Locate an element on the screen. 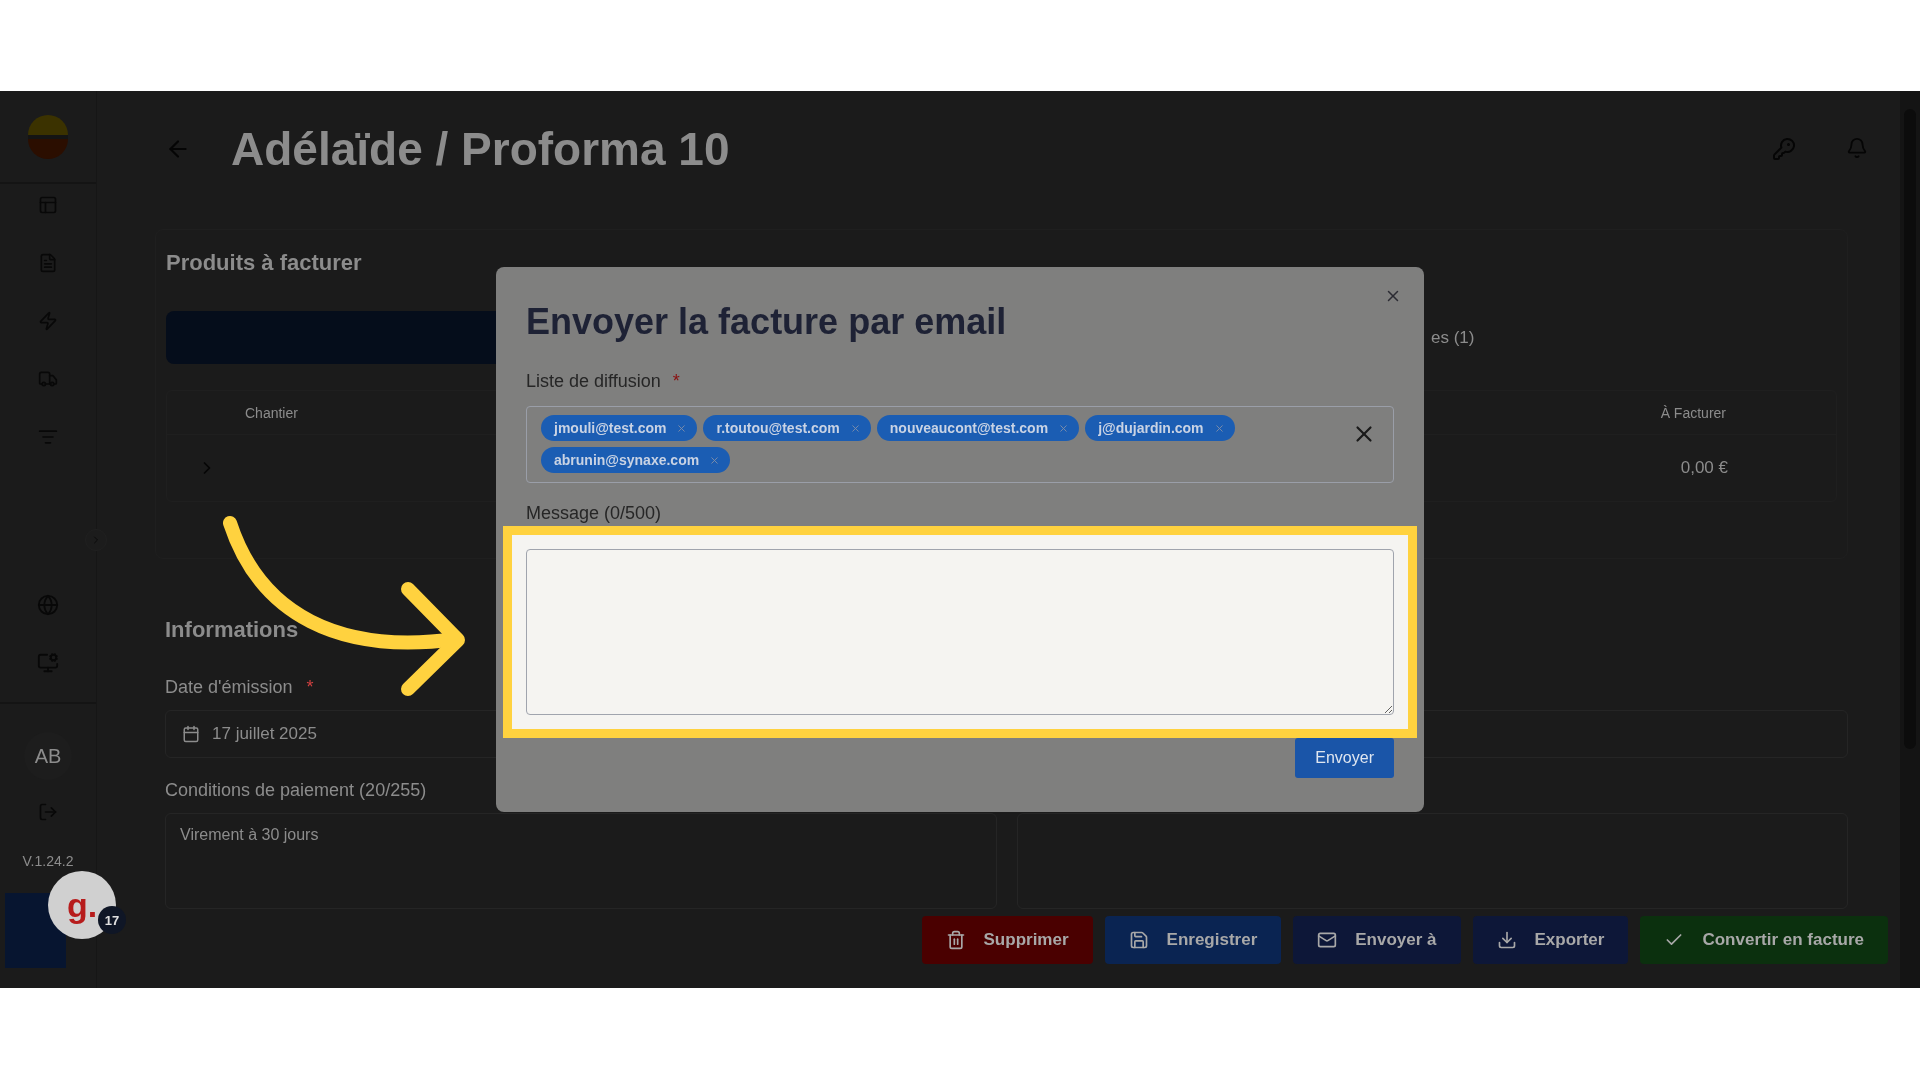 This screenshot has height=1080, width=1920. send-button: Envoyer is located at coordinates (1344, 758).